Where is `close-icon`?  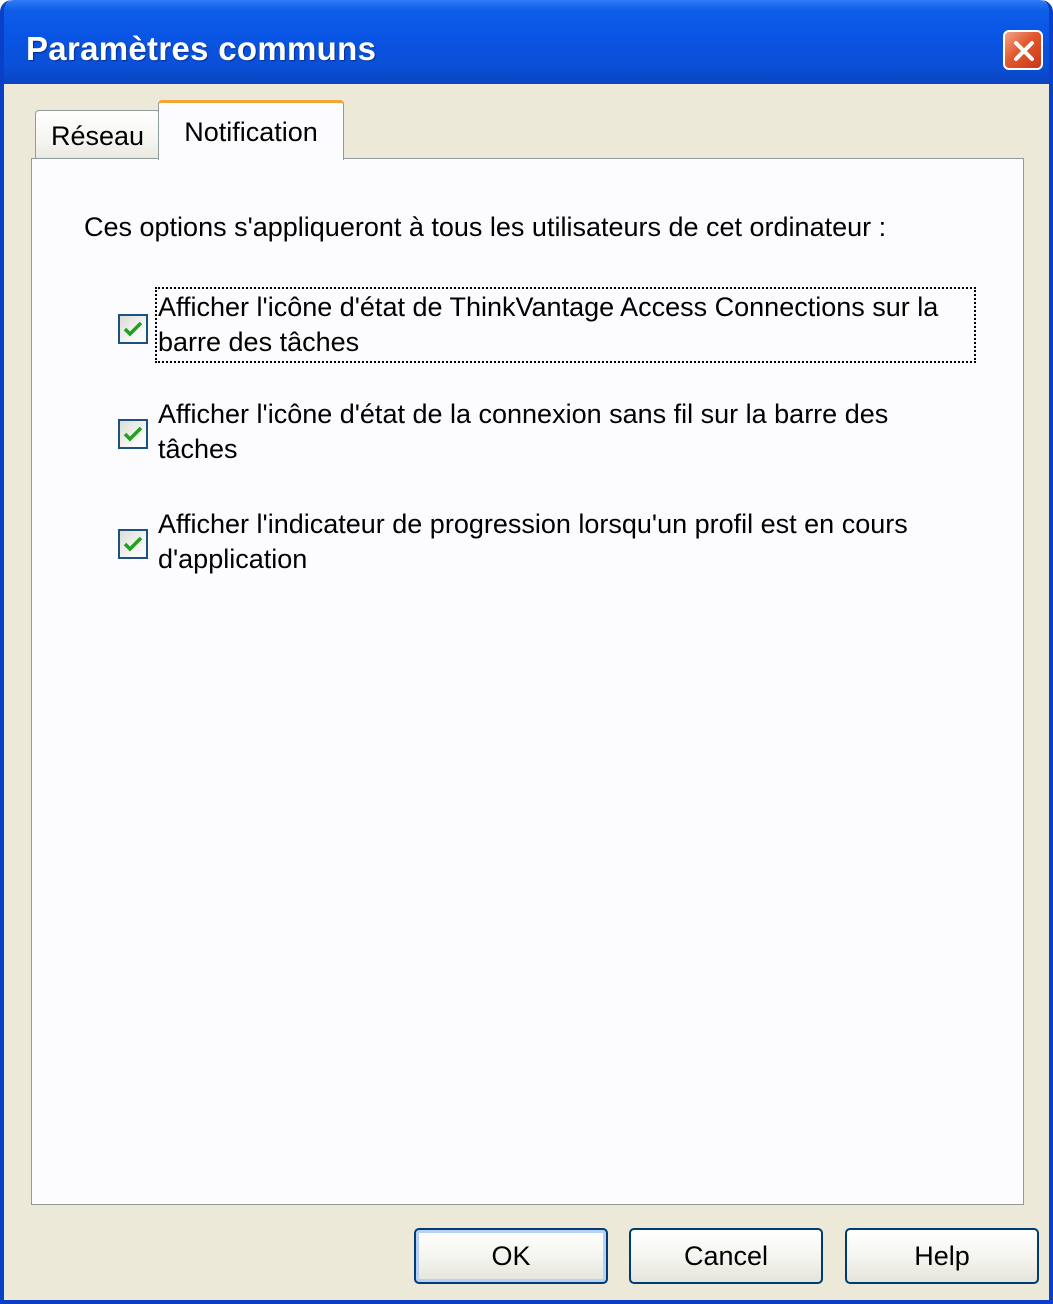 close-icon is located at coordinates (1024, 51).